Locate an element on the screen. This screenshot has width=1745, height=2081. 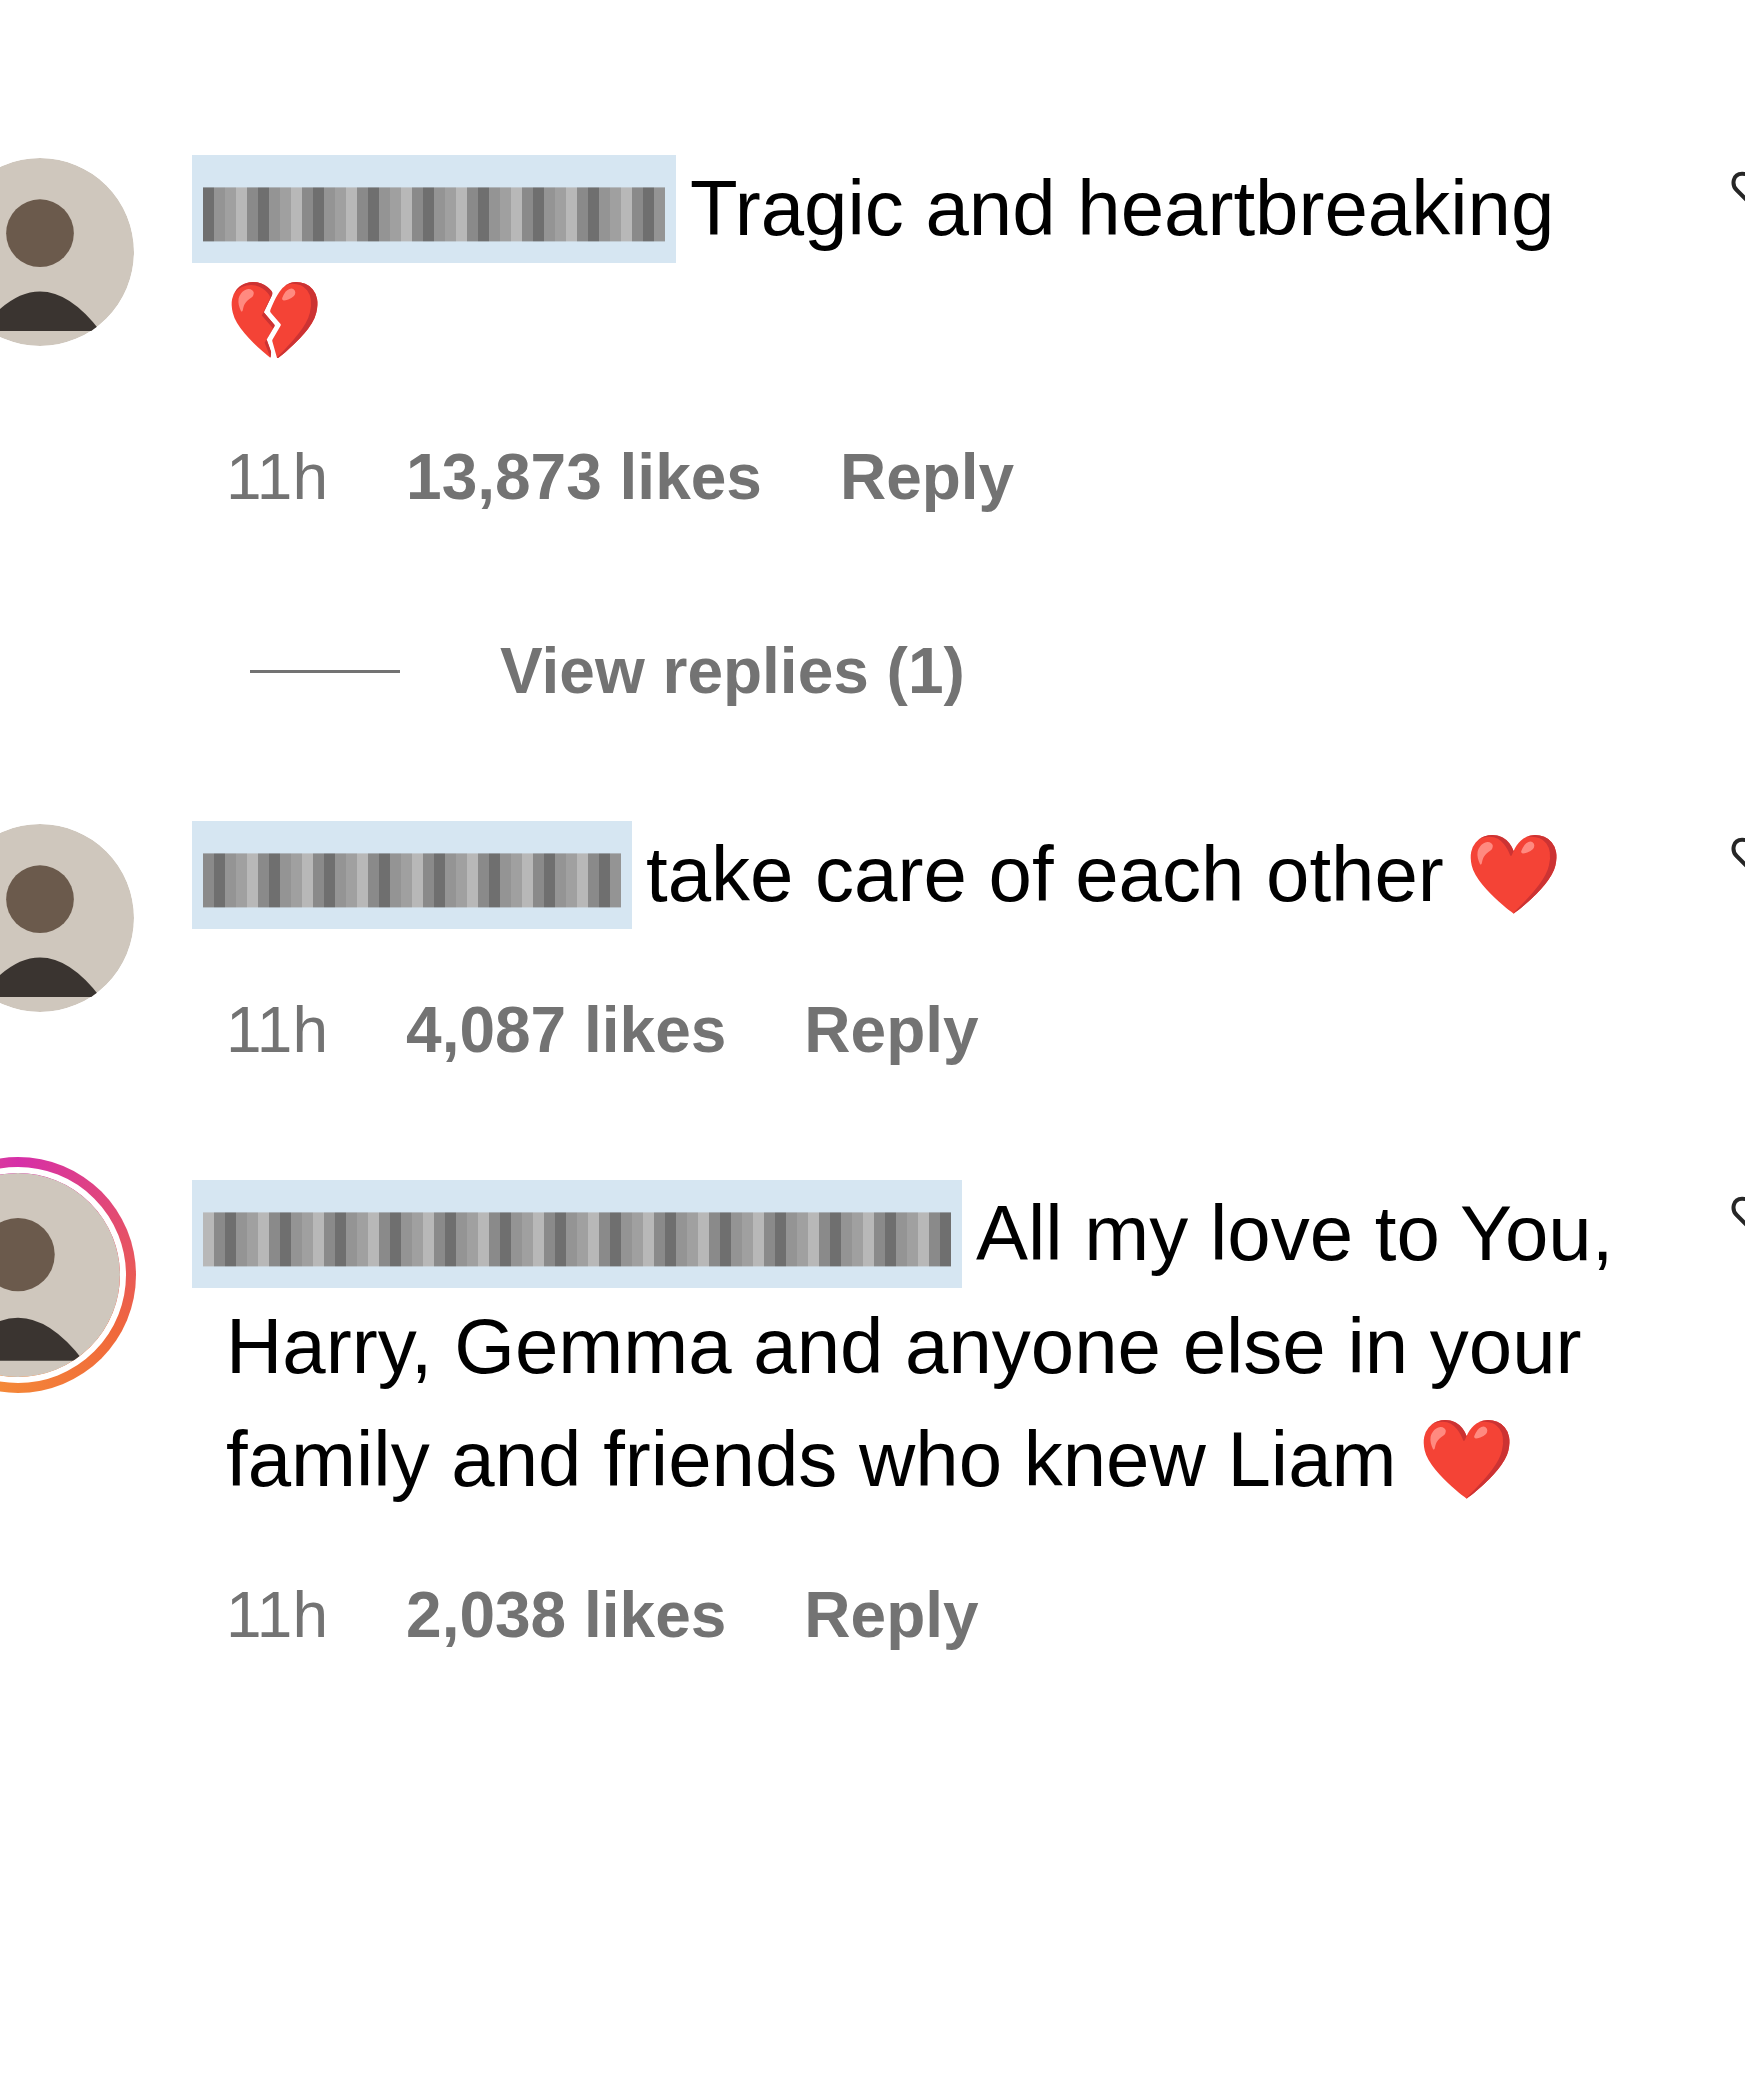
comment-text: take care of each other ❤ is located at coordinates (1104, 874).